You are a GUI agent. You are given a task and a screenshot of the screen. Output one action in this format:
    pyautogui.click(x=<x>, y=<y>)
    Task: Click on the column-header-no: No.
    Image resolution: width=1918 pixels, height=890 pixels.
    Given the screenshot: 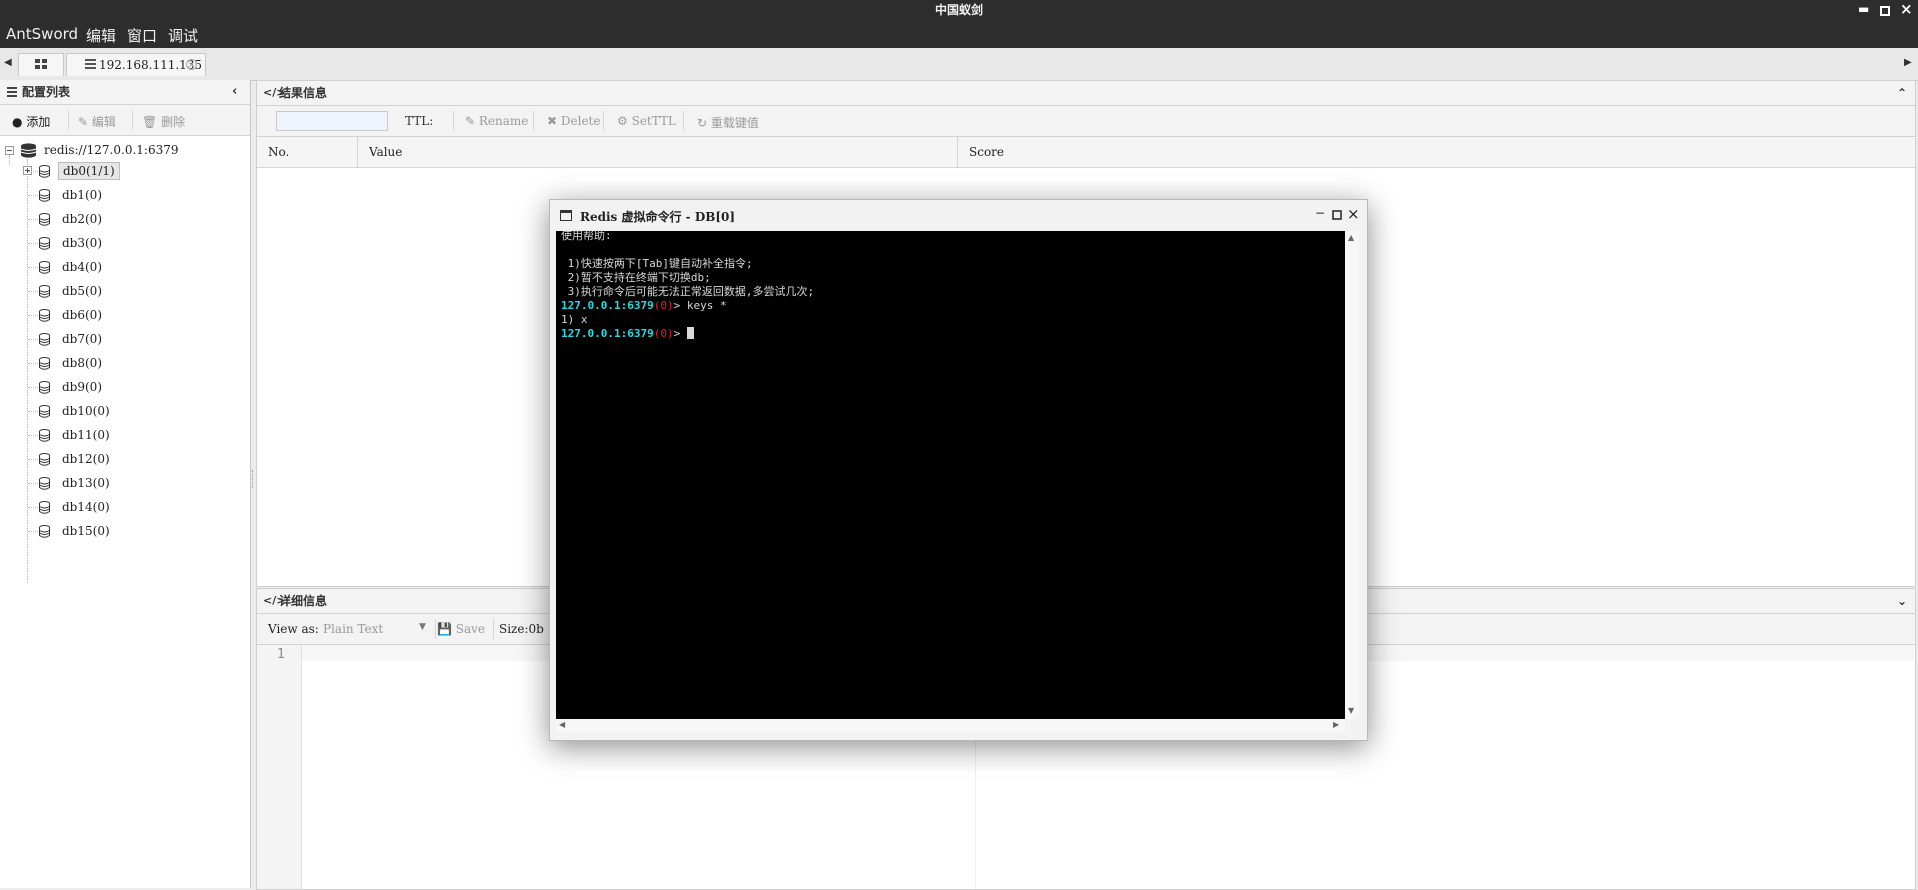 What is the action you would take?
    pyautogui.click(x=278, y=152)
    